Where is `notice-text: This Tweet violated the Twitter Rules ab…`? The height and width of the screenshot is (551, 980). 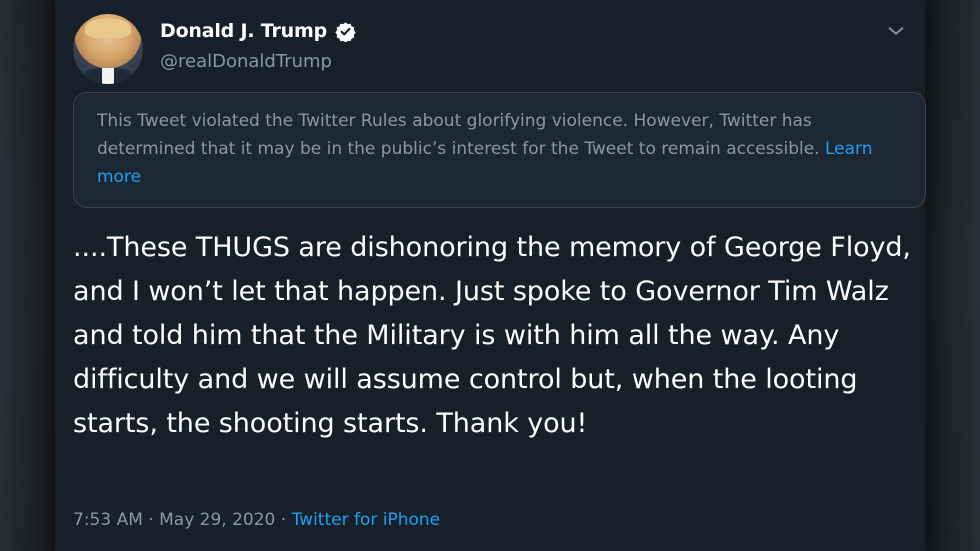
notice-text: This Tweet violated the Twitter Rules ab… is located at coordinates (461, 135).